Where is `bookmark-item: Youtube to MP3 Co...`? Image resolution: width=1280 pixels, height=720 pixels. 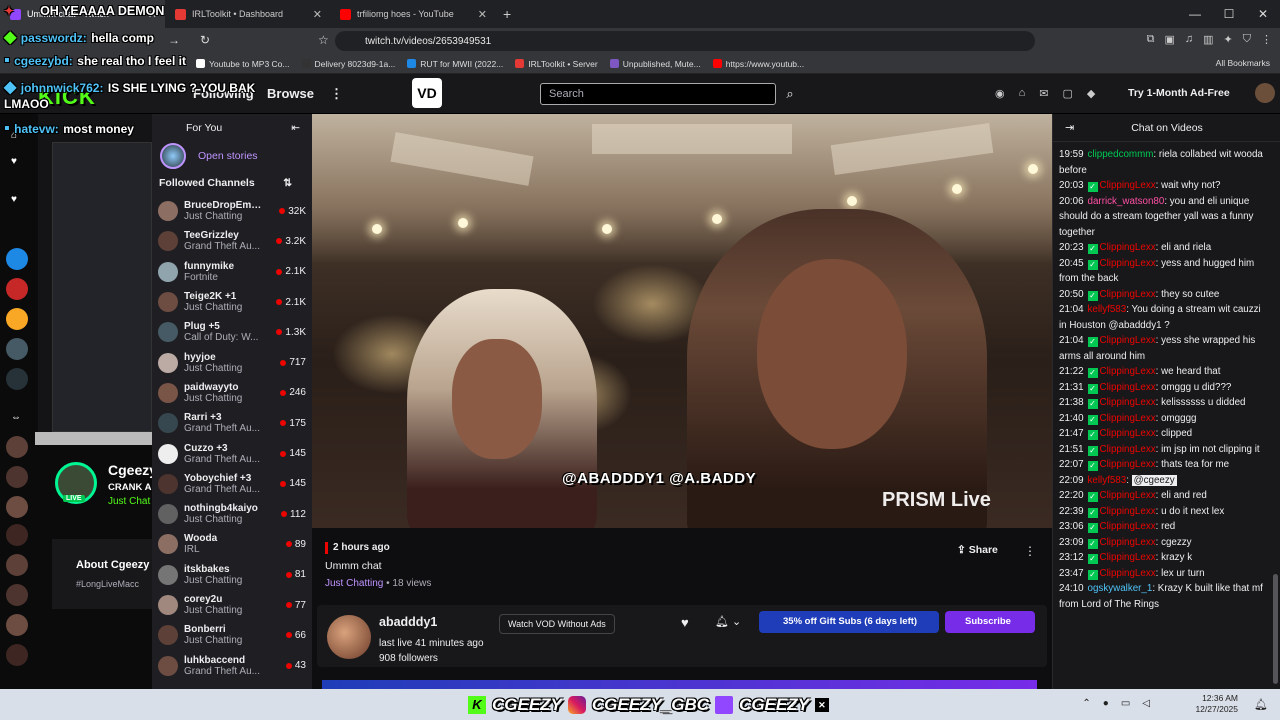 bookmark-item: Youtube to MP3 Co... is located at coordinates (243, 64).